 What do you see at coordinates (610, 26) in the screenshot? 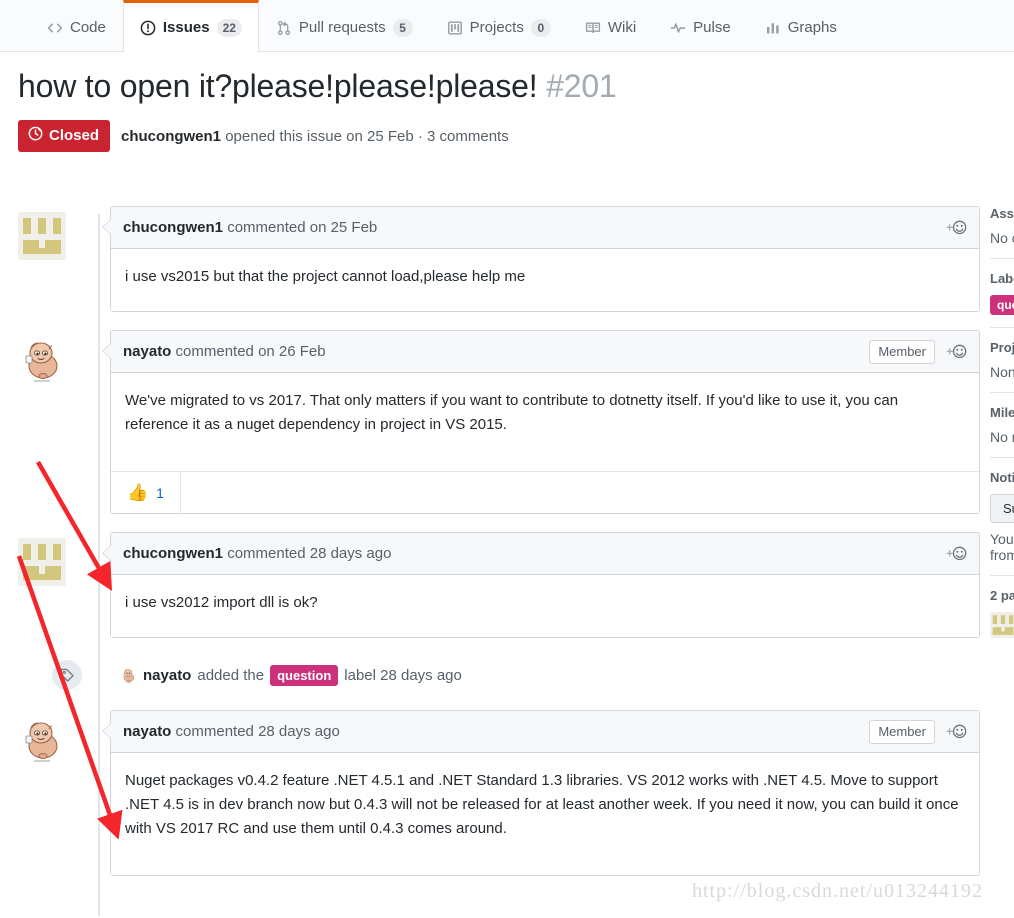
I see `tab-wiki: Wiki` at bounding box center [610, 26].